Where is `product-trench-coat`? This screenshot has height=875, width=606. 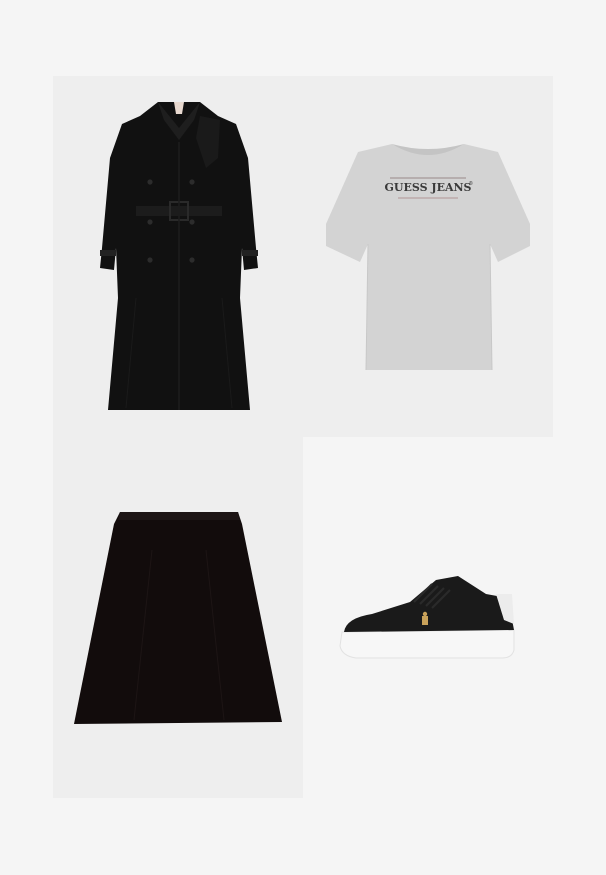 product-trench-coat is located at coordinates (179, 256).